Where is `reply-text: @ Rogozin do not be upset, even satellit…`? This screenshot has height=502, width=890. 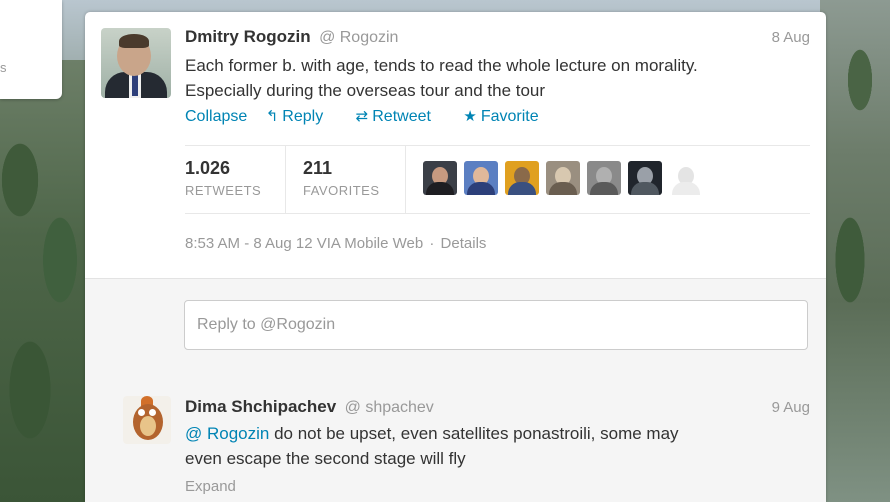
reply-text: @ Rogozin do not be upset, even satellit… is located at coordinates (500, 446).